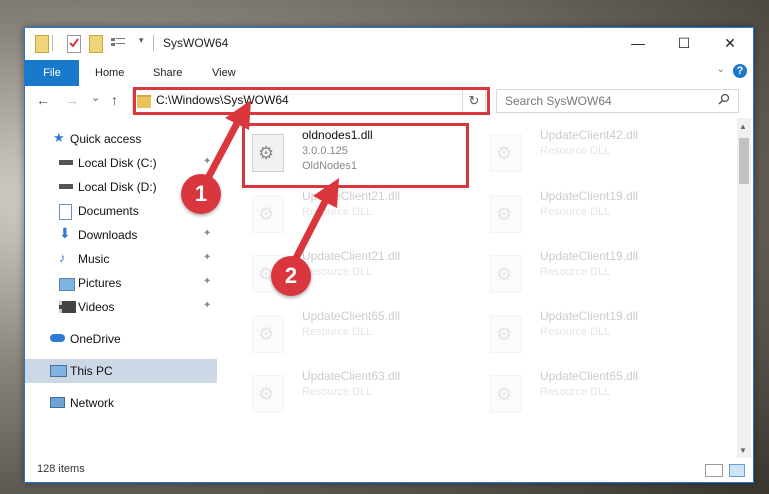  What do you see at coordinates (201, 194) in the screenshot?
I see `step-badge-1: 1` at bounding box center [201, 194].